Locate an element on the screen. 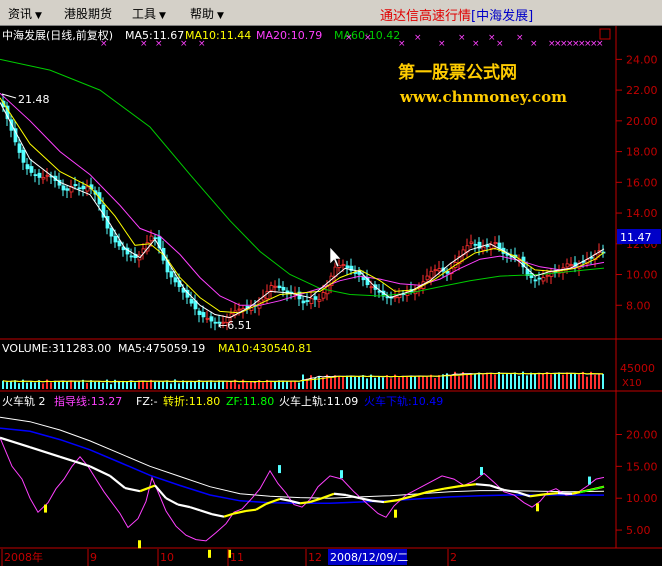 The width and height of the screenshot is (662, 566). price-tick-label: 8.00 is located at coordinates (638, 305).